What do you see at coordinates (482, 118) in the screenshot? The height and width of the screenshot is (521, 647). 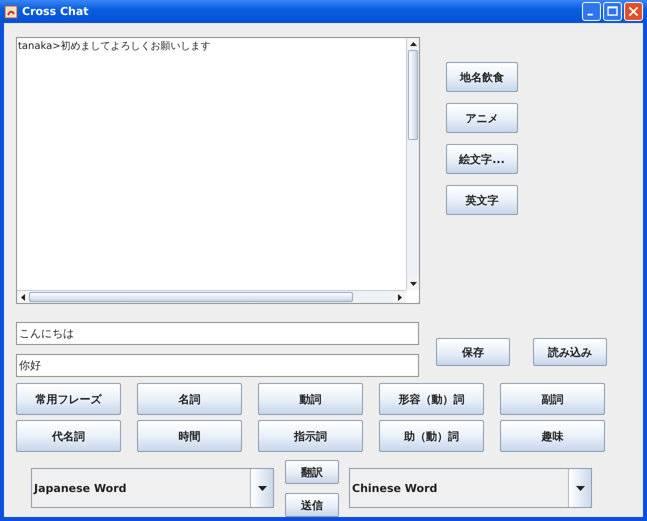 I see `category-button: アニメ` at bounding box center [482, 118].